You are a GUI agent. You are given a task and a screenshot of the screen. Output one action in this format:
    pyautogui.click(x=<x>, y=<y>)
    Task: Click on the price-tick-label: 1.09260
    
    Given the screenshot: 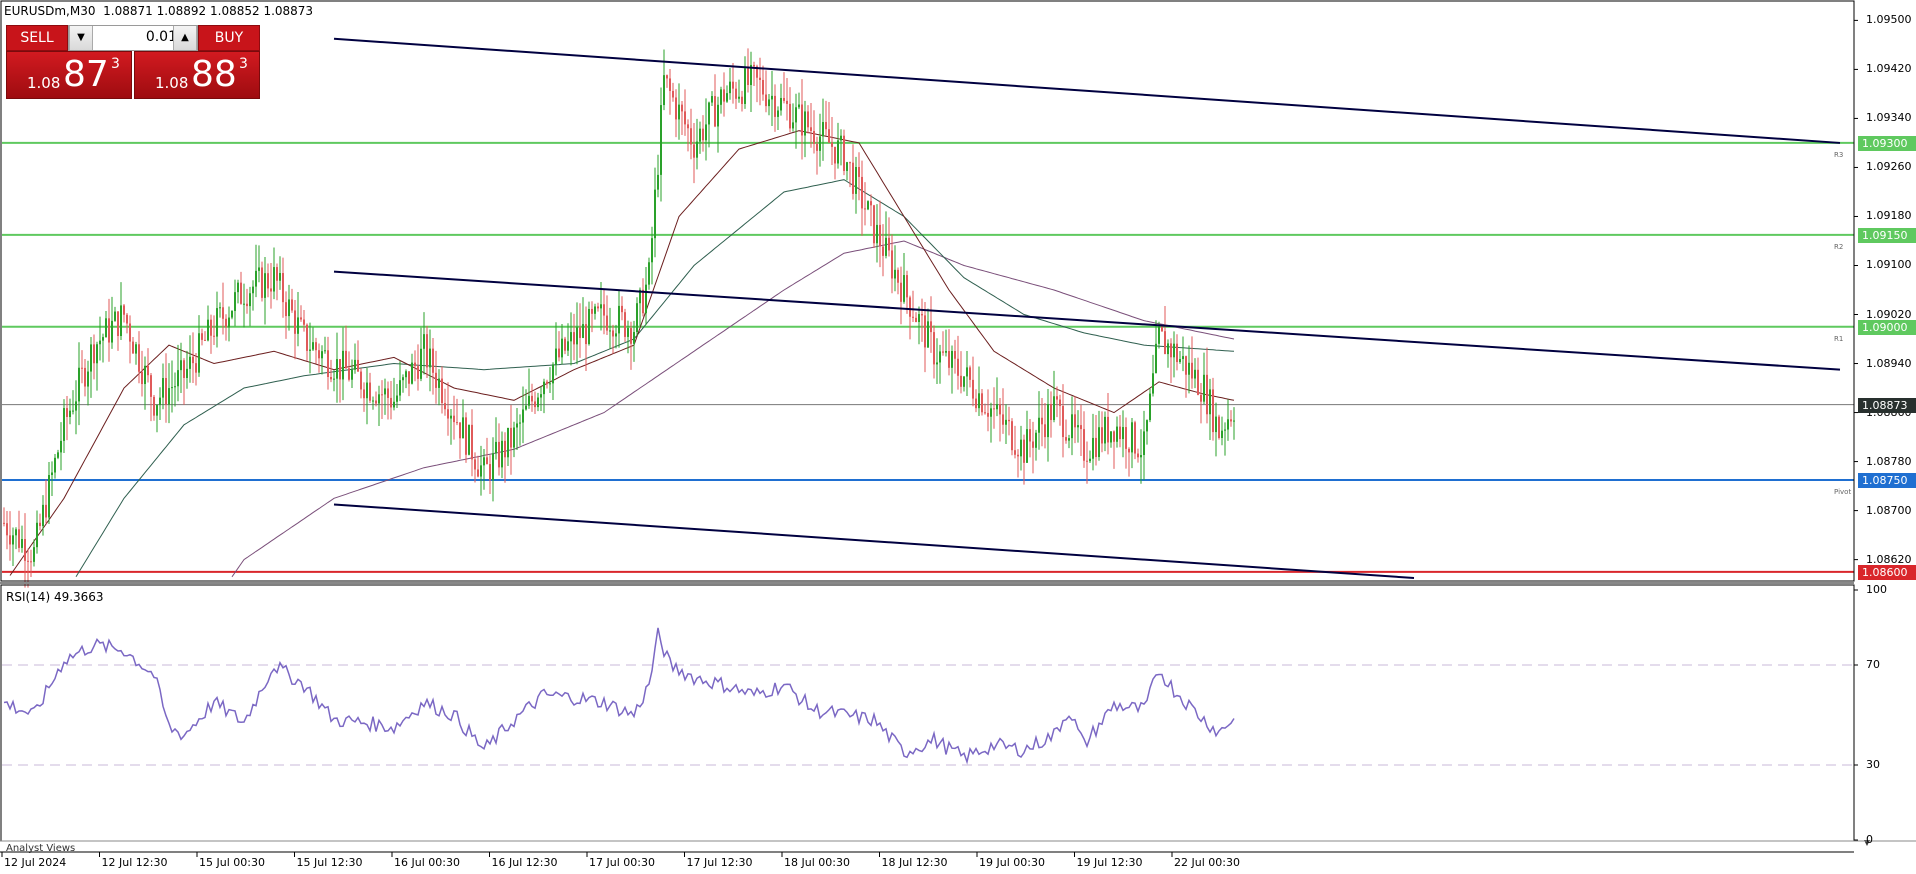 What is the action you would take?
    pyautogui.click(x=1889, y=167)
    